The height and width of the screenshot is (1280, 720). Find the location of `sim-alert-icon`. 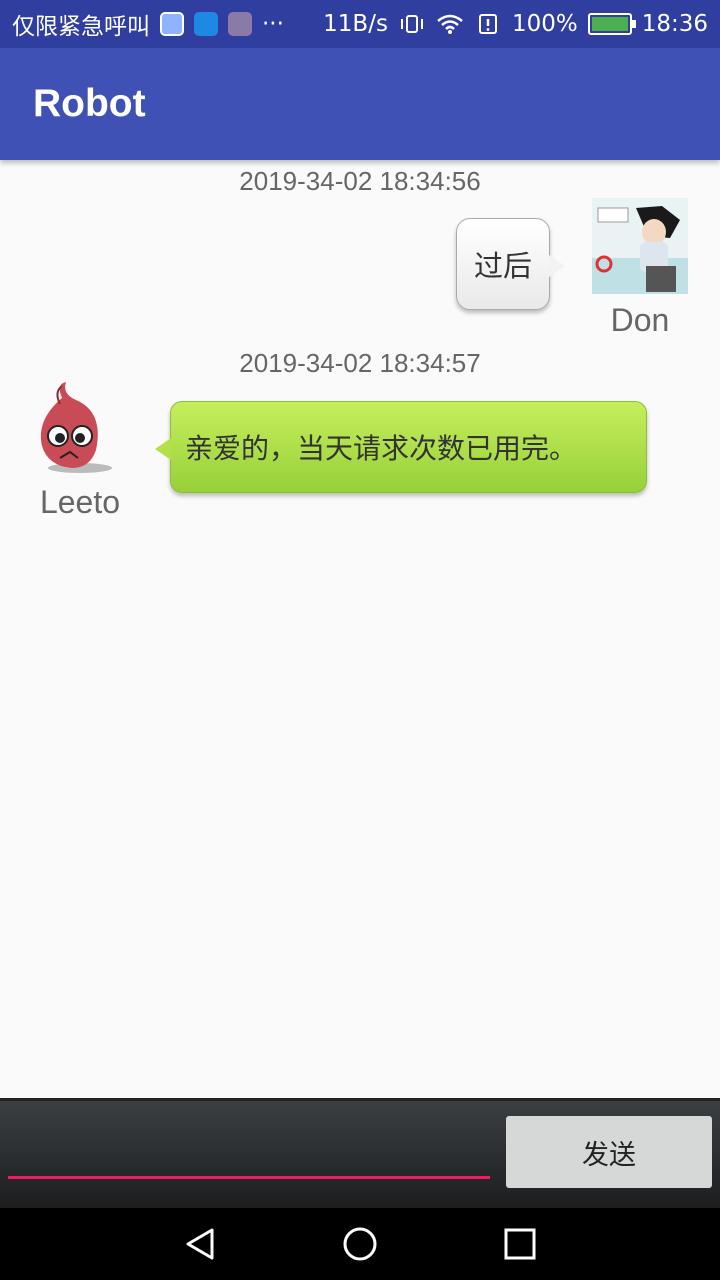

sim-alert-icon is located at coordinates (487, 24).